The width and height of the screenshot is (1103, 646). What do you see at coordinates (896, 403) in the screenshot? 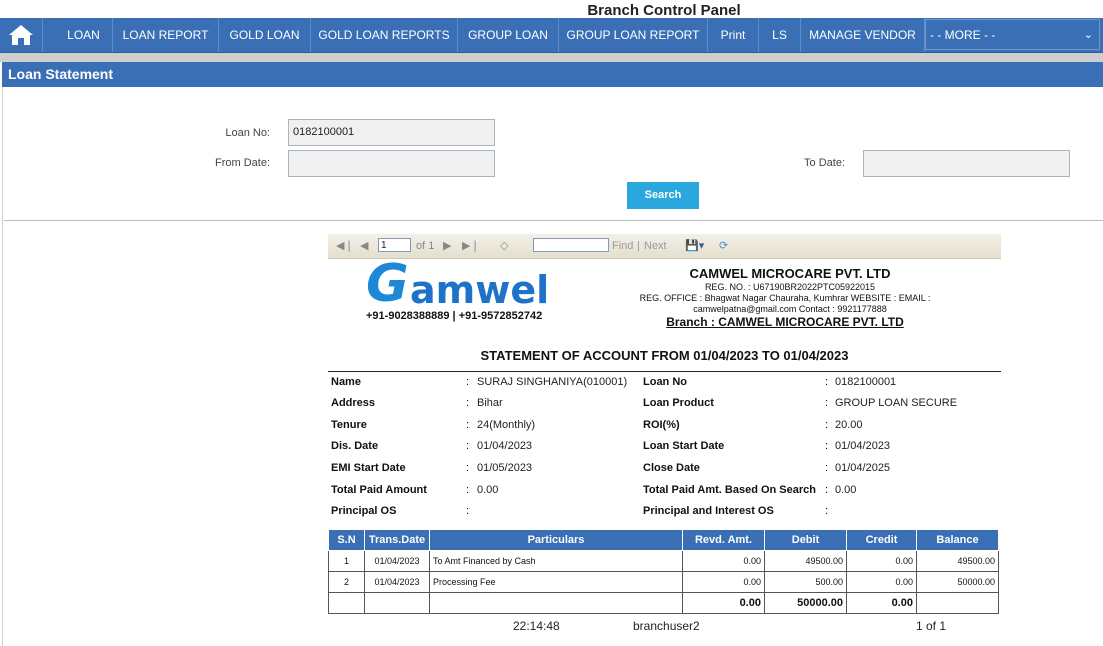
I see `info-value: GROUP LOAN SECURE` at bounding box center [896, 403].